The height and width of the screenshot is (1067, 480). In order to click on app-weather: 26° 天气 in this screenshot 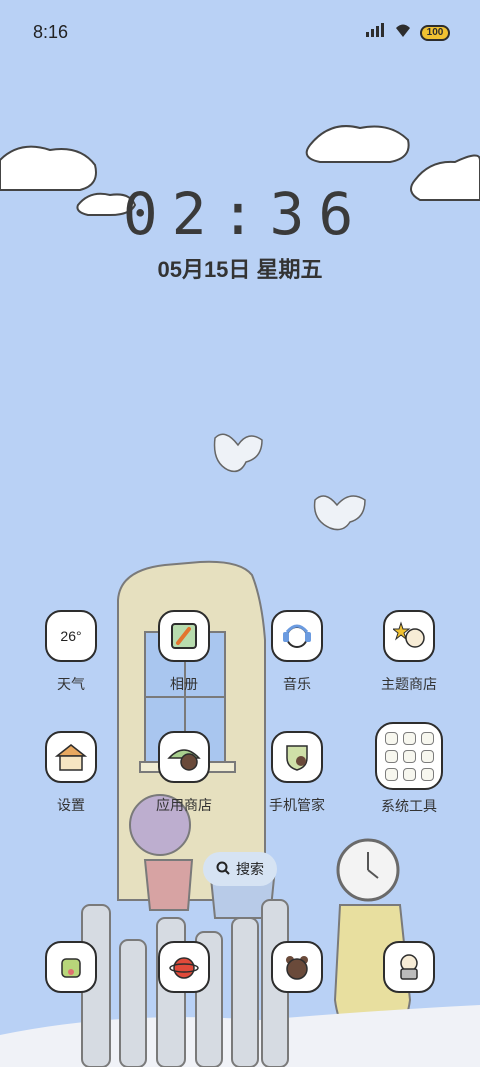, I will do `click(71, 652)`.